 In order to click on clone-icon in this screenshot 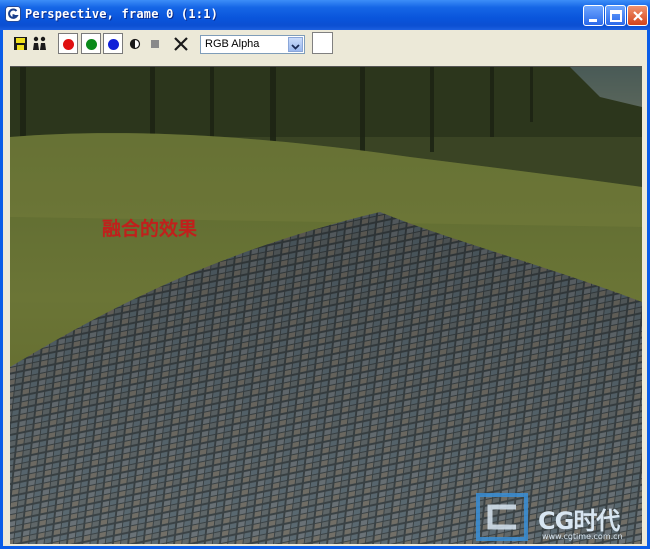, I will do `click(40, 44)`.